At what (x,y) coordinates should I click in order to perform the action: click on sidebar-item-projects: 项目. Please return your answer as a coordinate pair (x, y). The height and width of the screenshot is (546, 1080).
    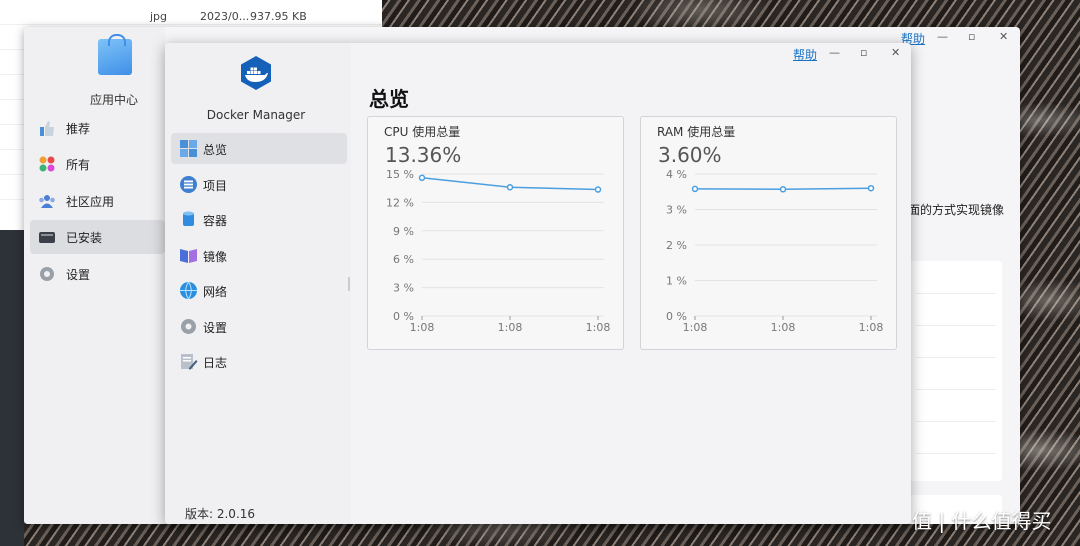
    Looking at the image, I should click on (259, 184).